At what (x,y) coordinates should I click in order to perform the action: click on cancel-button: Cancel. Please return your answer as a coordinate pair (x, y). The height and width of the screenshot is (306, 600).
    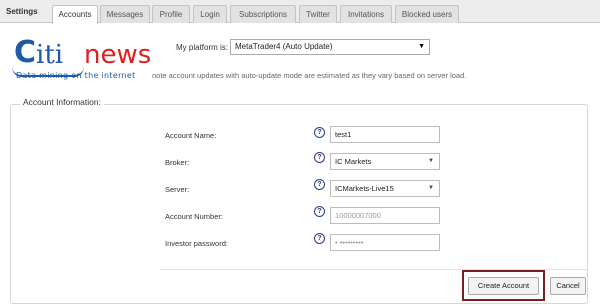
    Looking at the image, I should click on (568, 286).